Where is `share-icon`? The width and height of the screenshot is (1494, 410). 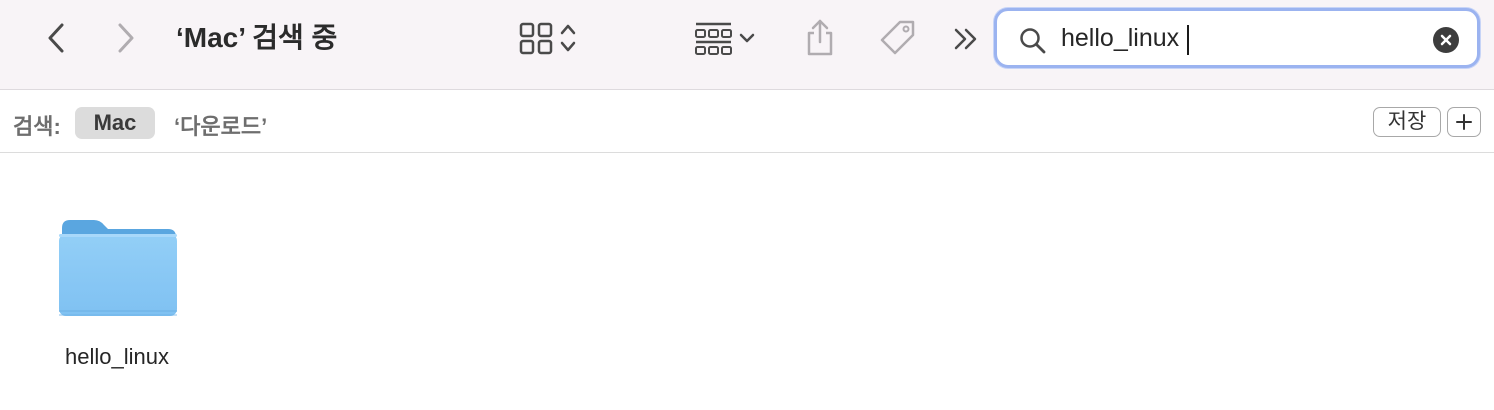
share-icon is located at coordinates (820, 37).